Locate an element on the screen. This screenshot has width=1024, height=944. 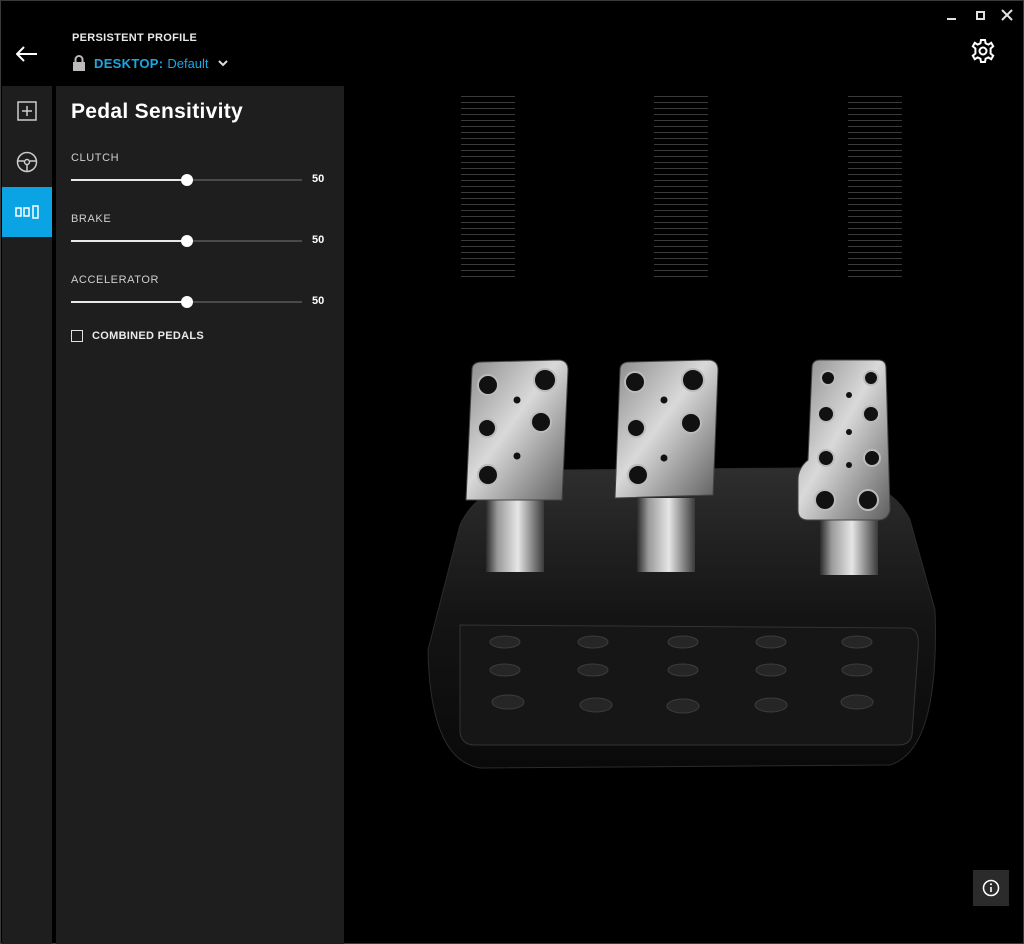
combined-pedals-label: COMBINED PEDALS is located at coordinates (148, 336).